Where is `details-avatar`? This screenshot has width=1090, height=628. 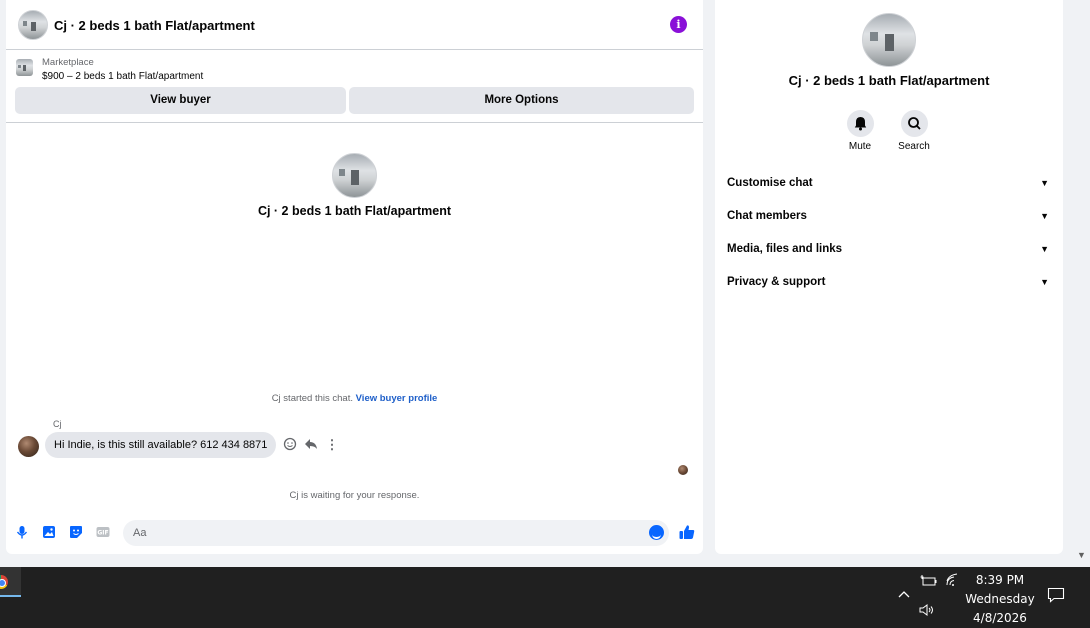
details-avatar is located at coordinates (889, 40).